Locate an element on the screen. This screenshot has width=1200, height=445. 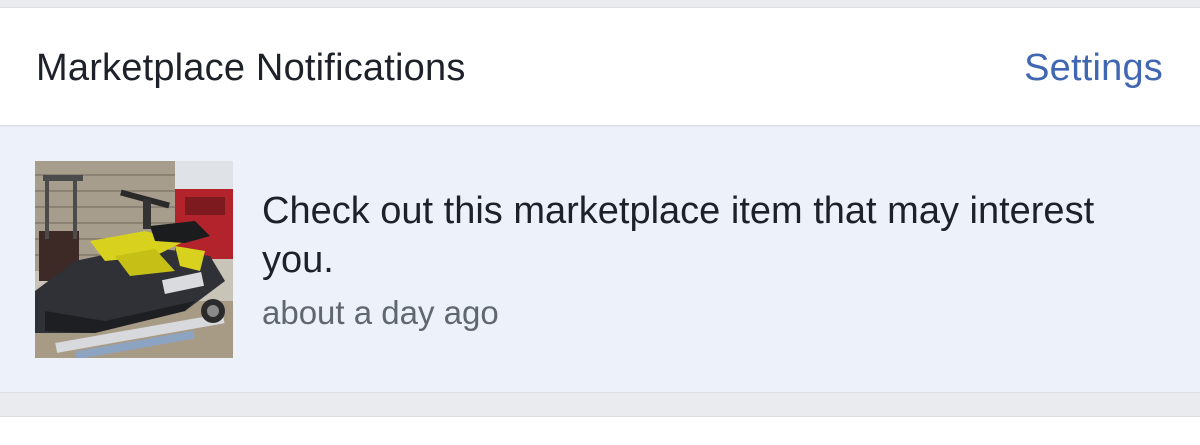
jet-ski-image is located at coordinates (134, 259).